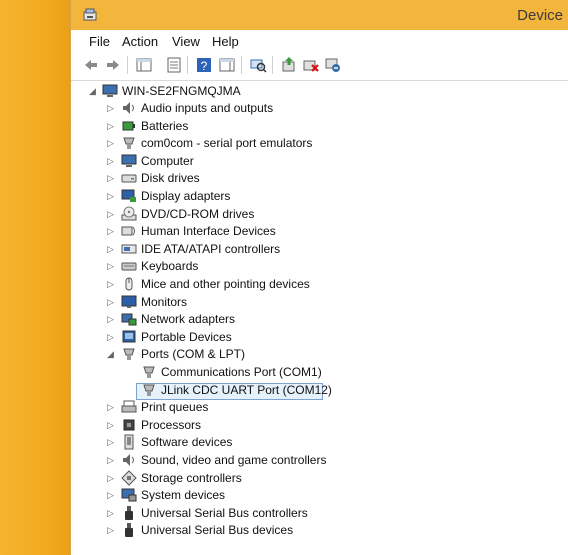 The width and height of the screenshot is (568, 555). Describe the element at coordinates (272, 143) in the screenshot. I see `category-node: ▷ com0com - serial port emulators` at that location.